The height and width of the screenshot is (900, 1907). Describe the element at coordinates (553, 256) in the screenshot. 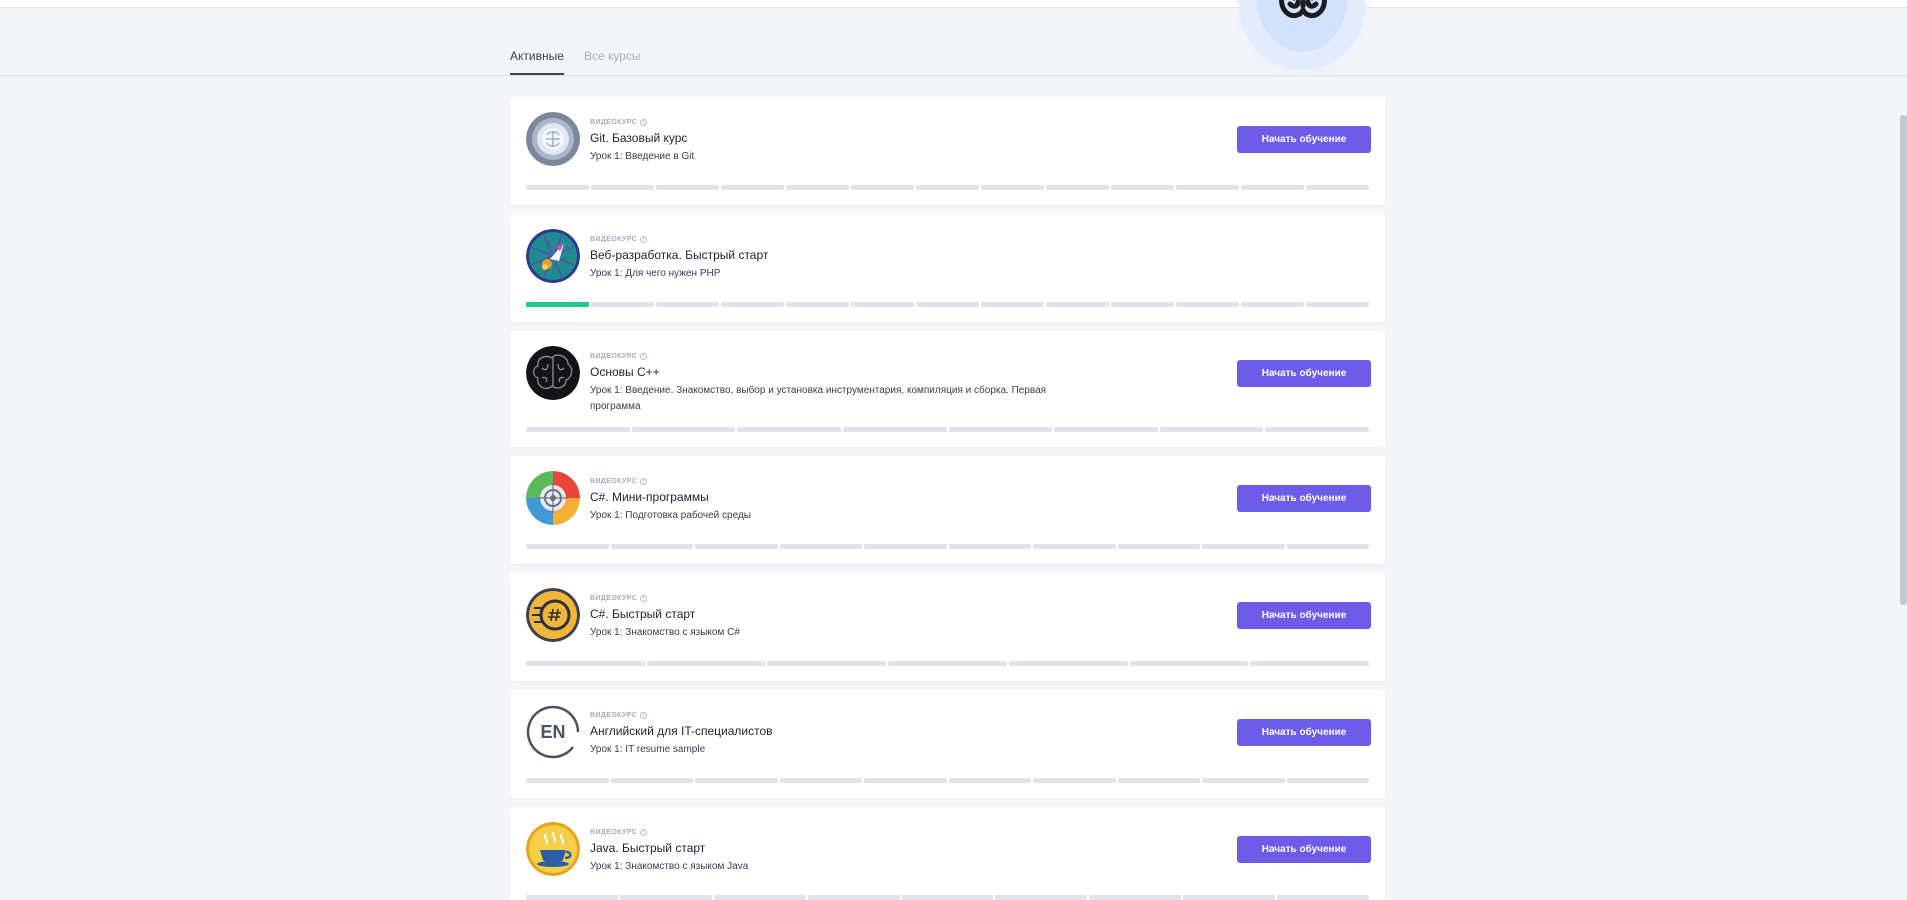

I see `rocket-icon` at that location.